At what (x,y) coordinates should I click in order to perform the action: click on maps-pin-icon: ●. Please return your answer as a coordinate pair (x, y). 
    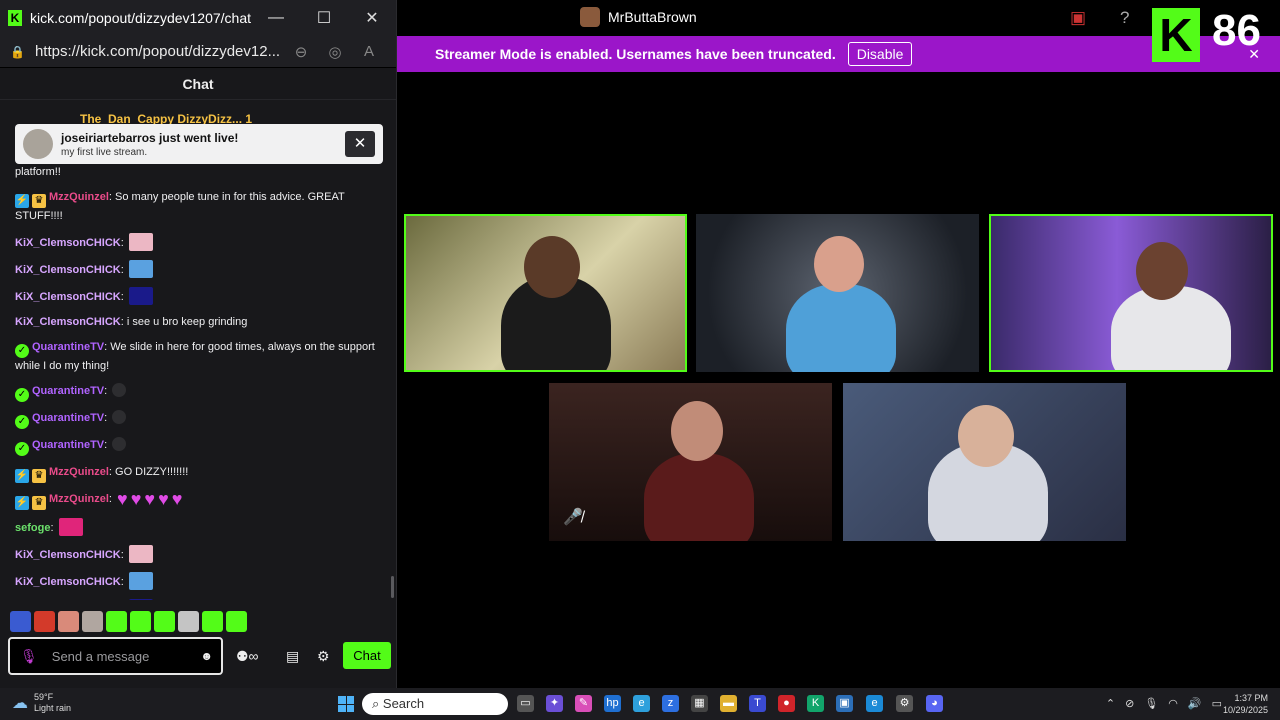
    Looking at the image, I should click on (786, 703).